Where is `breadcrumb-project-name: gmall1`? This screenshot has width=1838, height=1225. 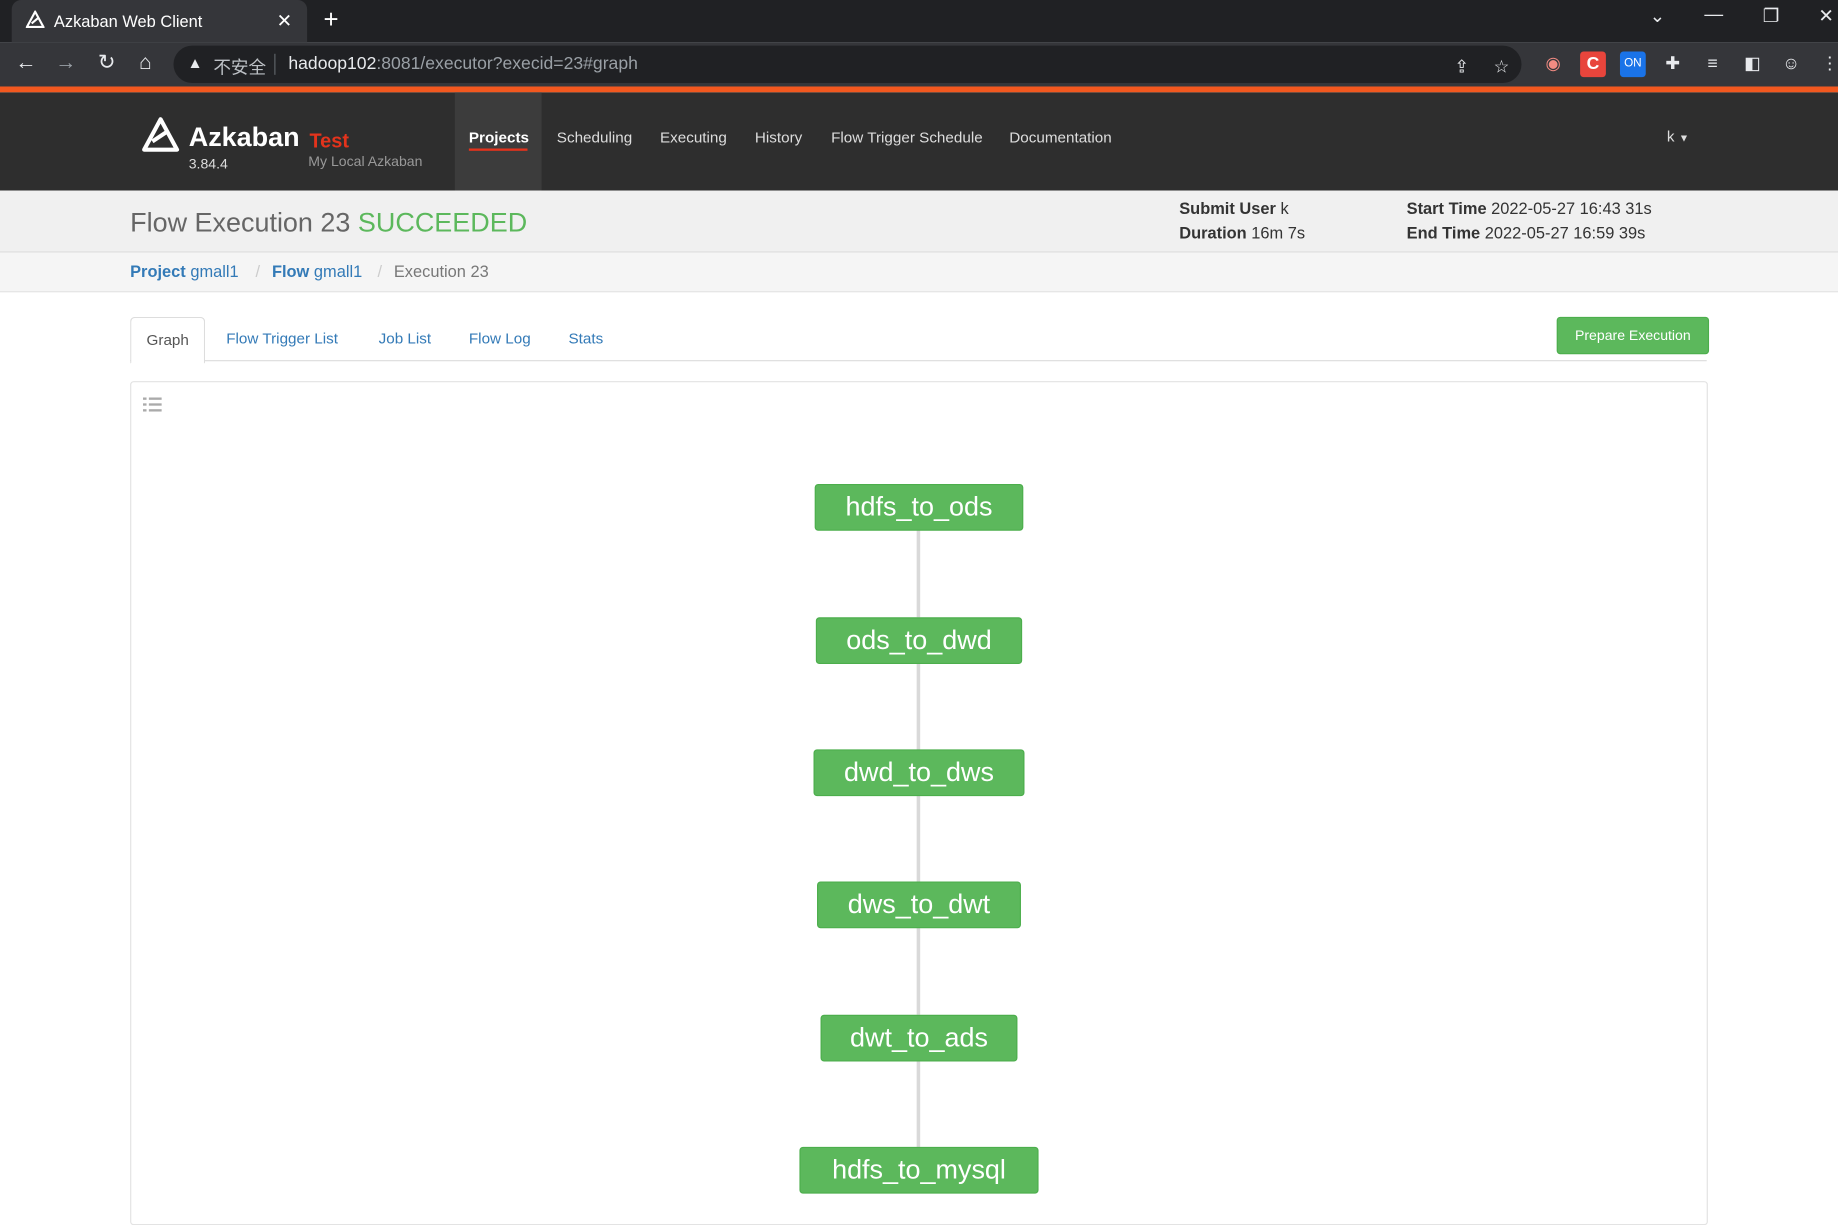 breadcrumb-project-name: gmall1 is located at coordinates (214, 271).